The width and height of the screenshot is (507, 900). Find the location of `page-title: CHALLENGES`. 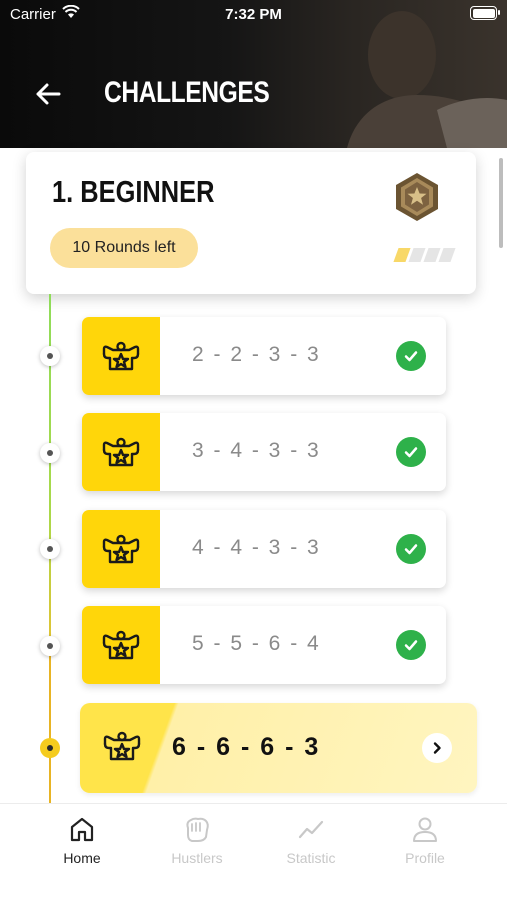

page-title: CHALLENGES is located at coordinates (187, 92).